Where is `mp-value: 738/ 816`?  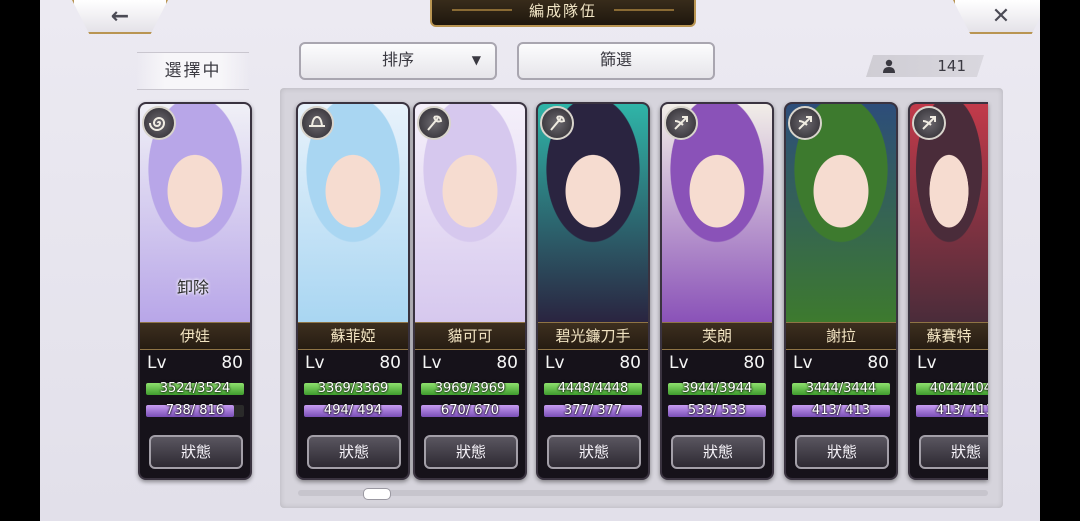 mp-value: 738/ 816 is located at coordinates (195, 410).